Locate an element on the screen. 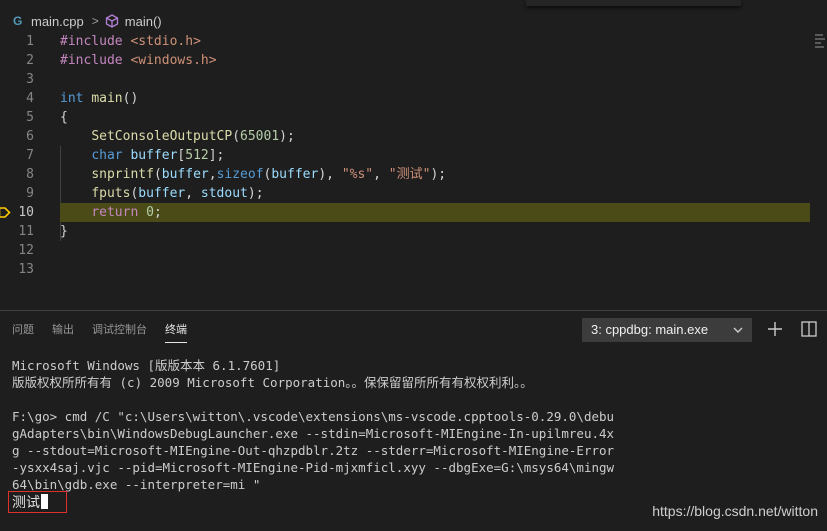 The width and height of the screenshot is (827, 531). code-line: 9 fputs(buffer, stdout); is located at coordinates (413, 193).